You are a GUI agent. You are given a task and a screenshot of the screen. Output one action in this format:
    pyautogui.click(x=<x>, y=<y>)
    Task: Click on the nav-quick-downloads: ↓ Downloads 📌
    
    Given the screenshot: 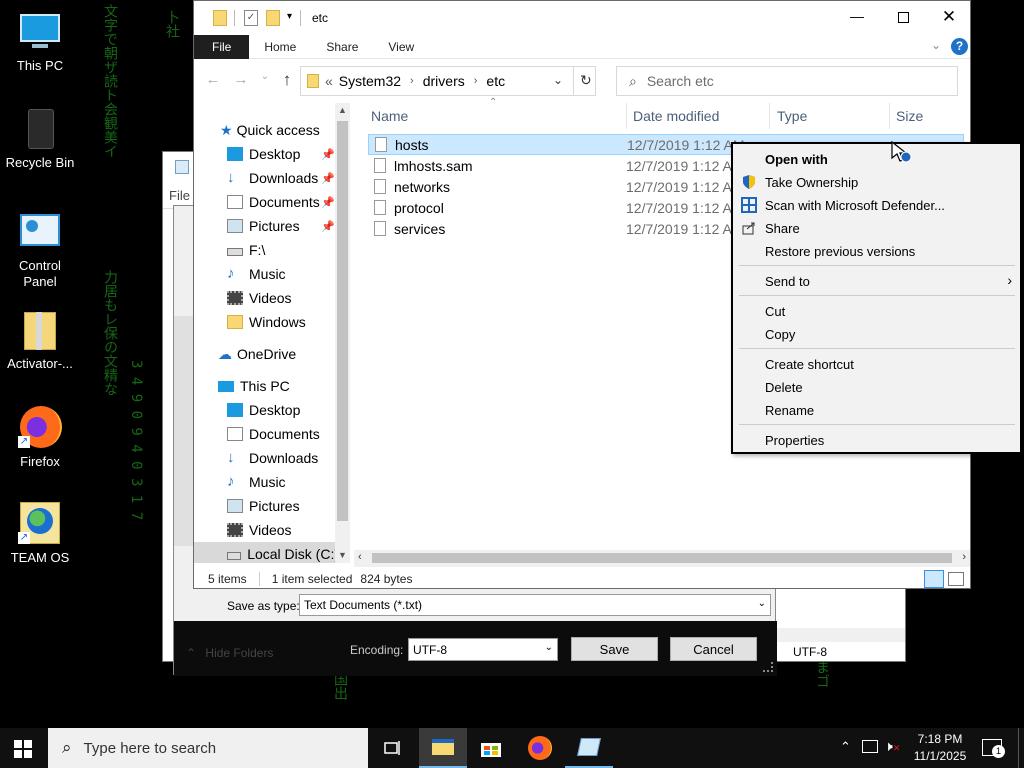 What is the action you would take?
    pyautogui.click(x=284, y=178)
    